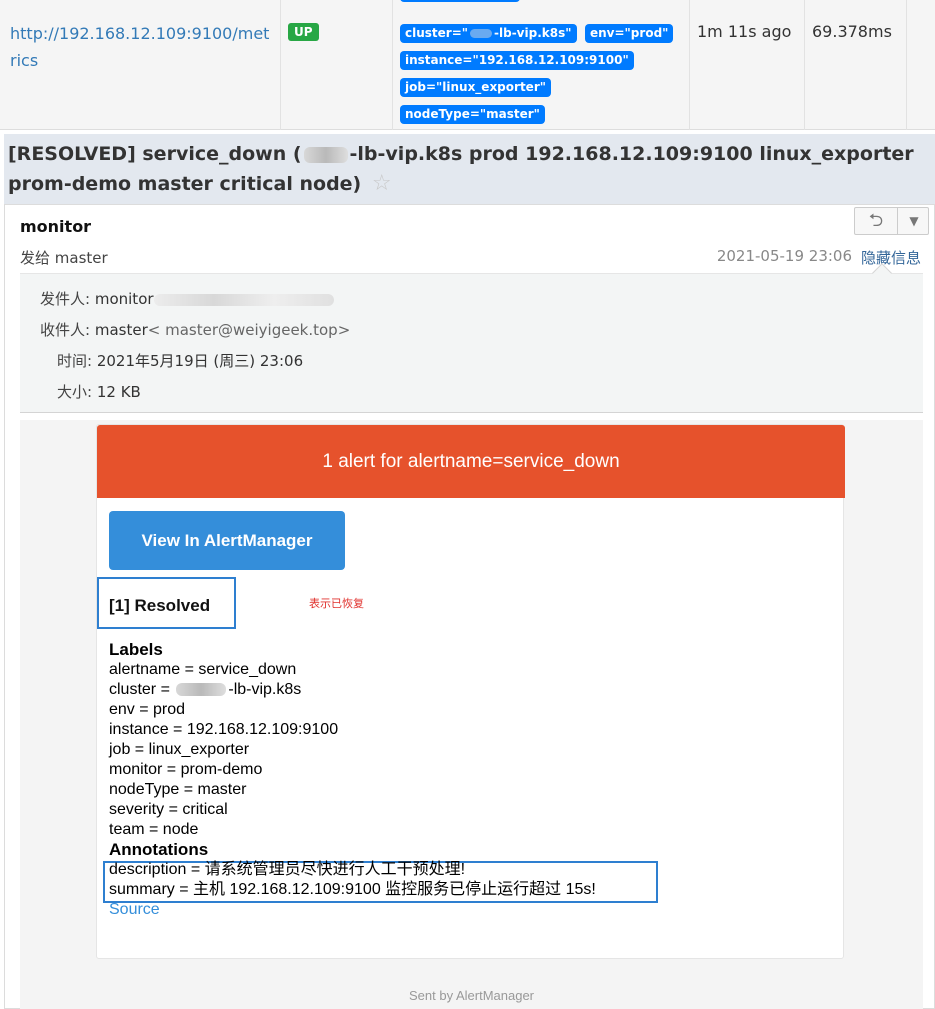  What do you see at coordinates (147, 709) in the screenshot?
I see `label-env: env = prod` at bounding box center [147, 709].